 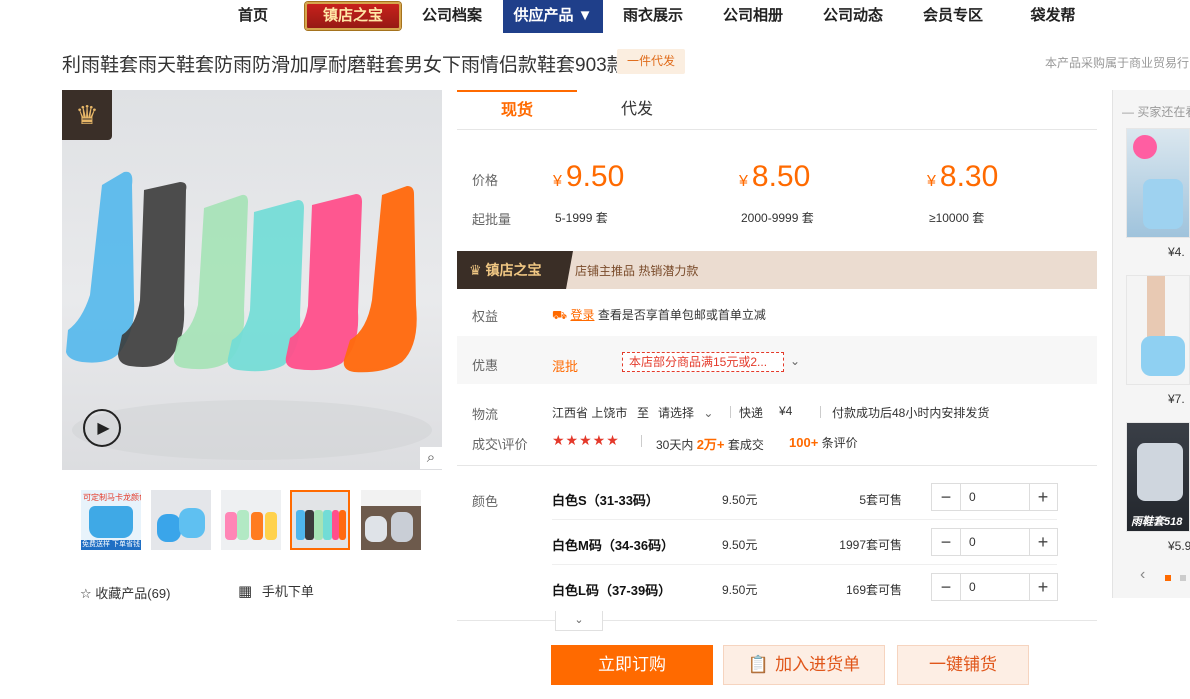 I want to click on ship-to-select: 请选择 ⌄, so click(x=685, y=412).